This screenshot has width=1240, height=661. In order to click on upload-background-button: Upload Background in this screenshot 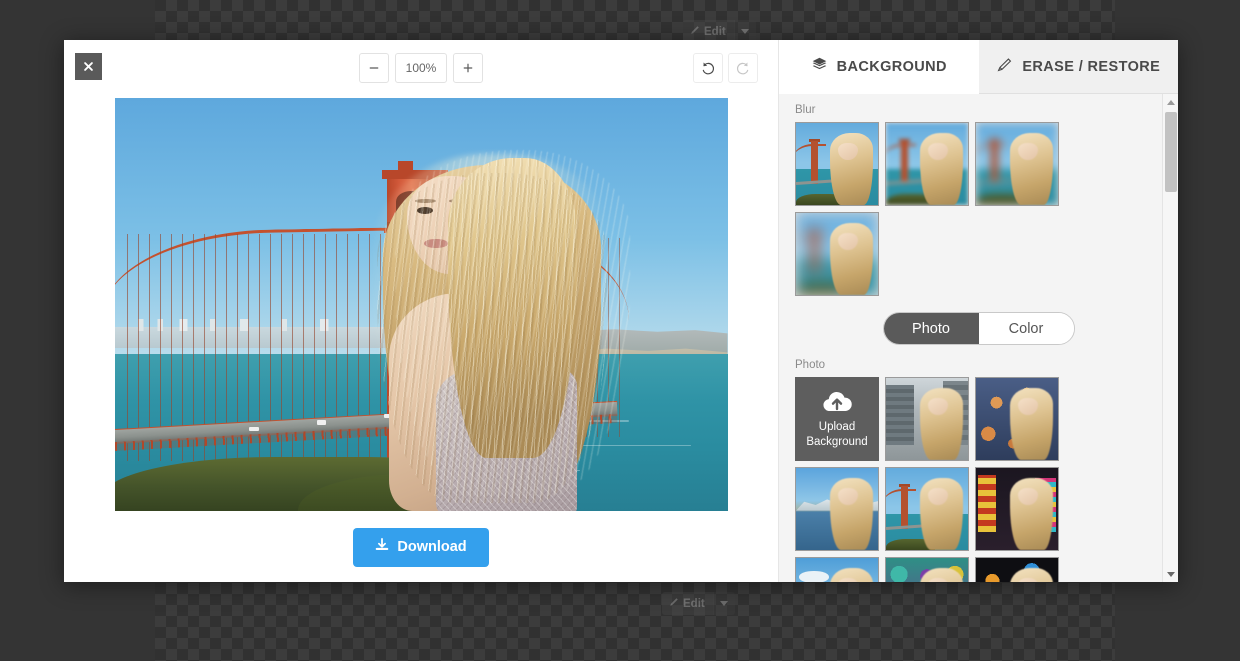, I will do `click(837, 419)`.